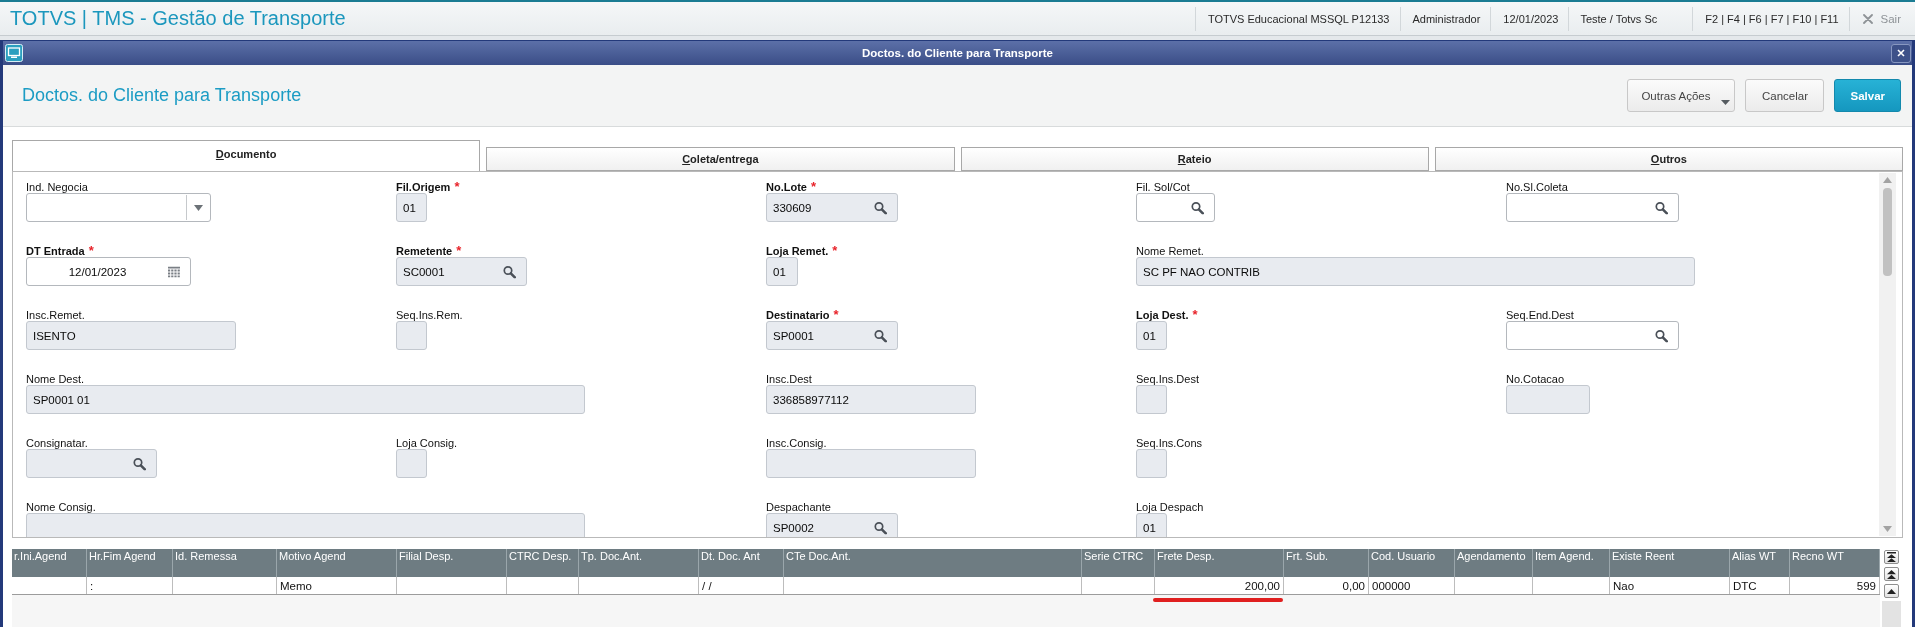 The width and height of the screenshot is (1915, 627). Describe the element at coordinates (1624, 585) in the screenshot. I see `table-cell: Nao` at that location.